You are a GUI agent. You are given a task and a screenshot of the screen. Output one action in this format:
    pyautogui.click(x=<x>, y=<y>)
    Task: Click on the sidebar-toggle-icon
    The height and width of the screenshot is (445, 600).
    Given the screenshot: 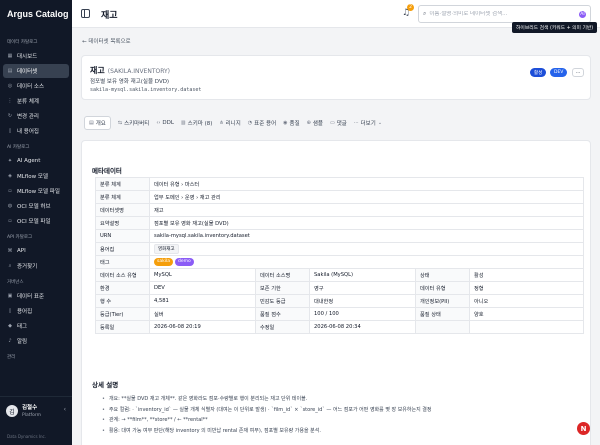 What is the action you would take?
    pyautogui.click(x=85, y=13)
    